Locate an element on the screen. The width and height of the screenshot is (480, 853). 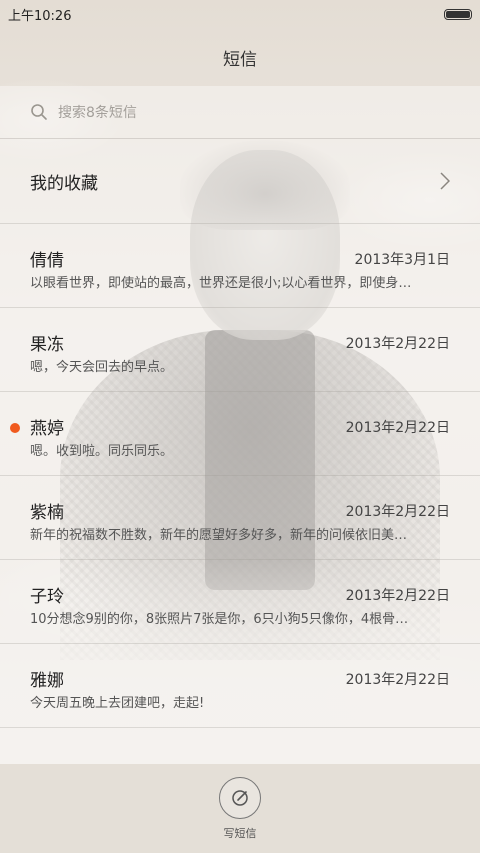
contact-name: 燕婷 is located at coordinates (47, 429).